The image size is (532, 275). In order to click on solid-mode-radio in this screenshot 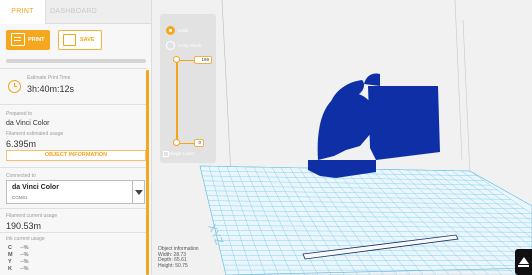, I will do `click(170, 30)`.